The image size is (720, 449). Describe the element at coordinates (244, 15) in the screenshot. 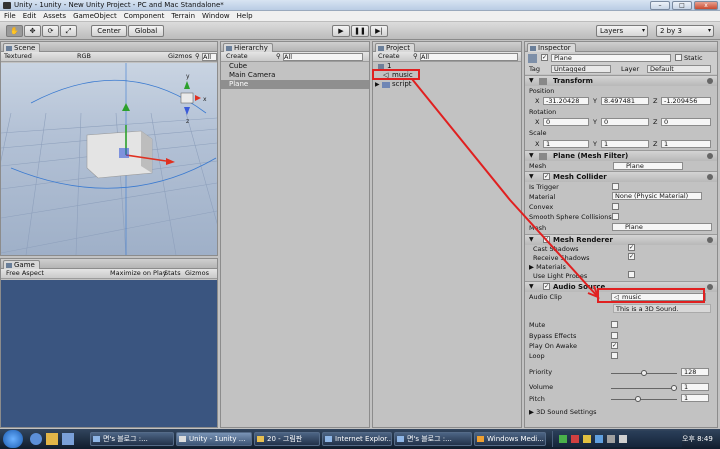

I see `menu-help: Help` at that location.